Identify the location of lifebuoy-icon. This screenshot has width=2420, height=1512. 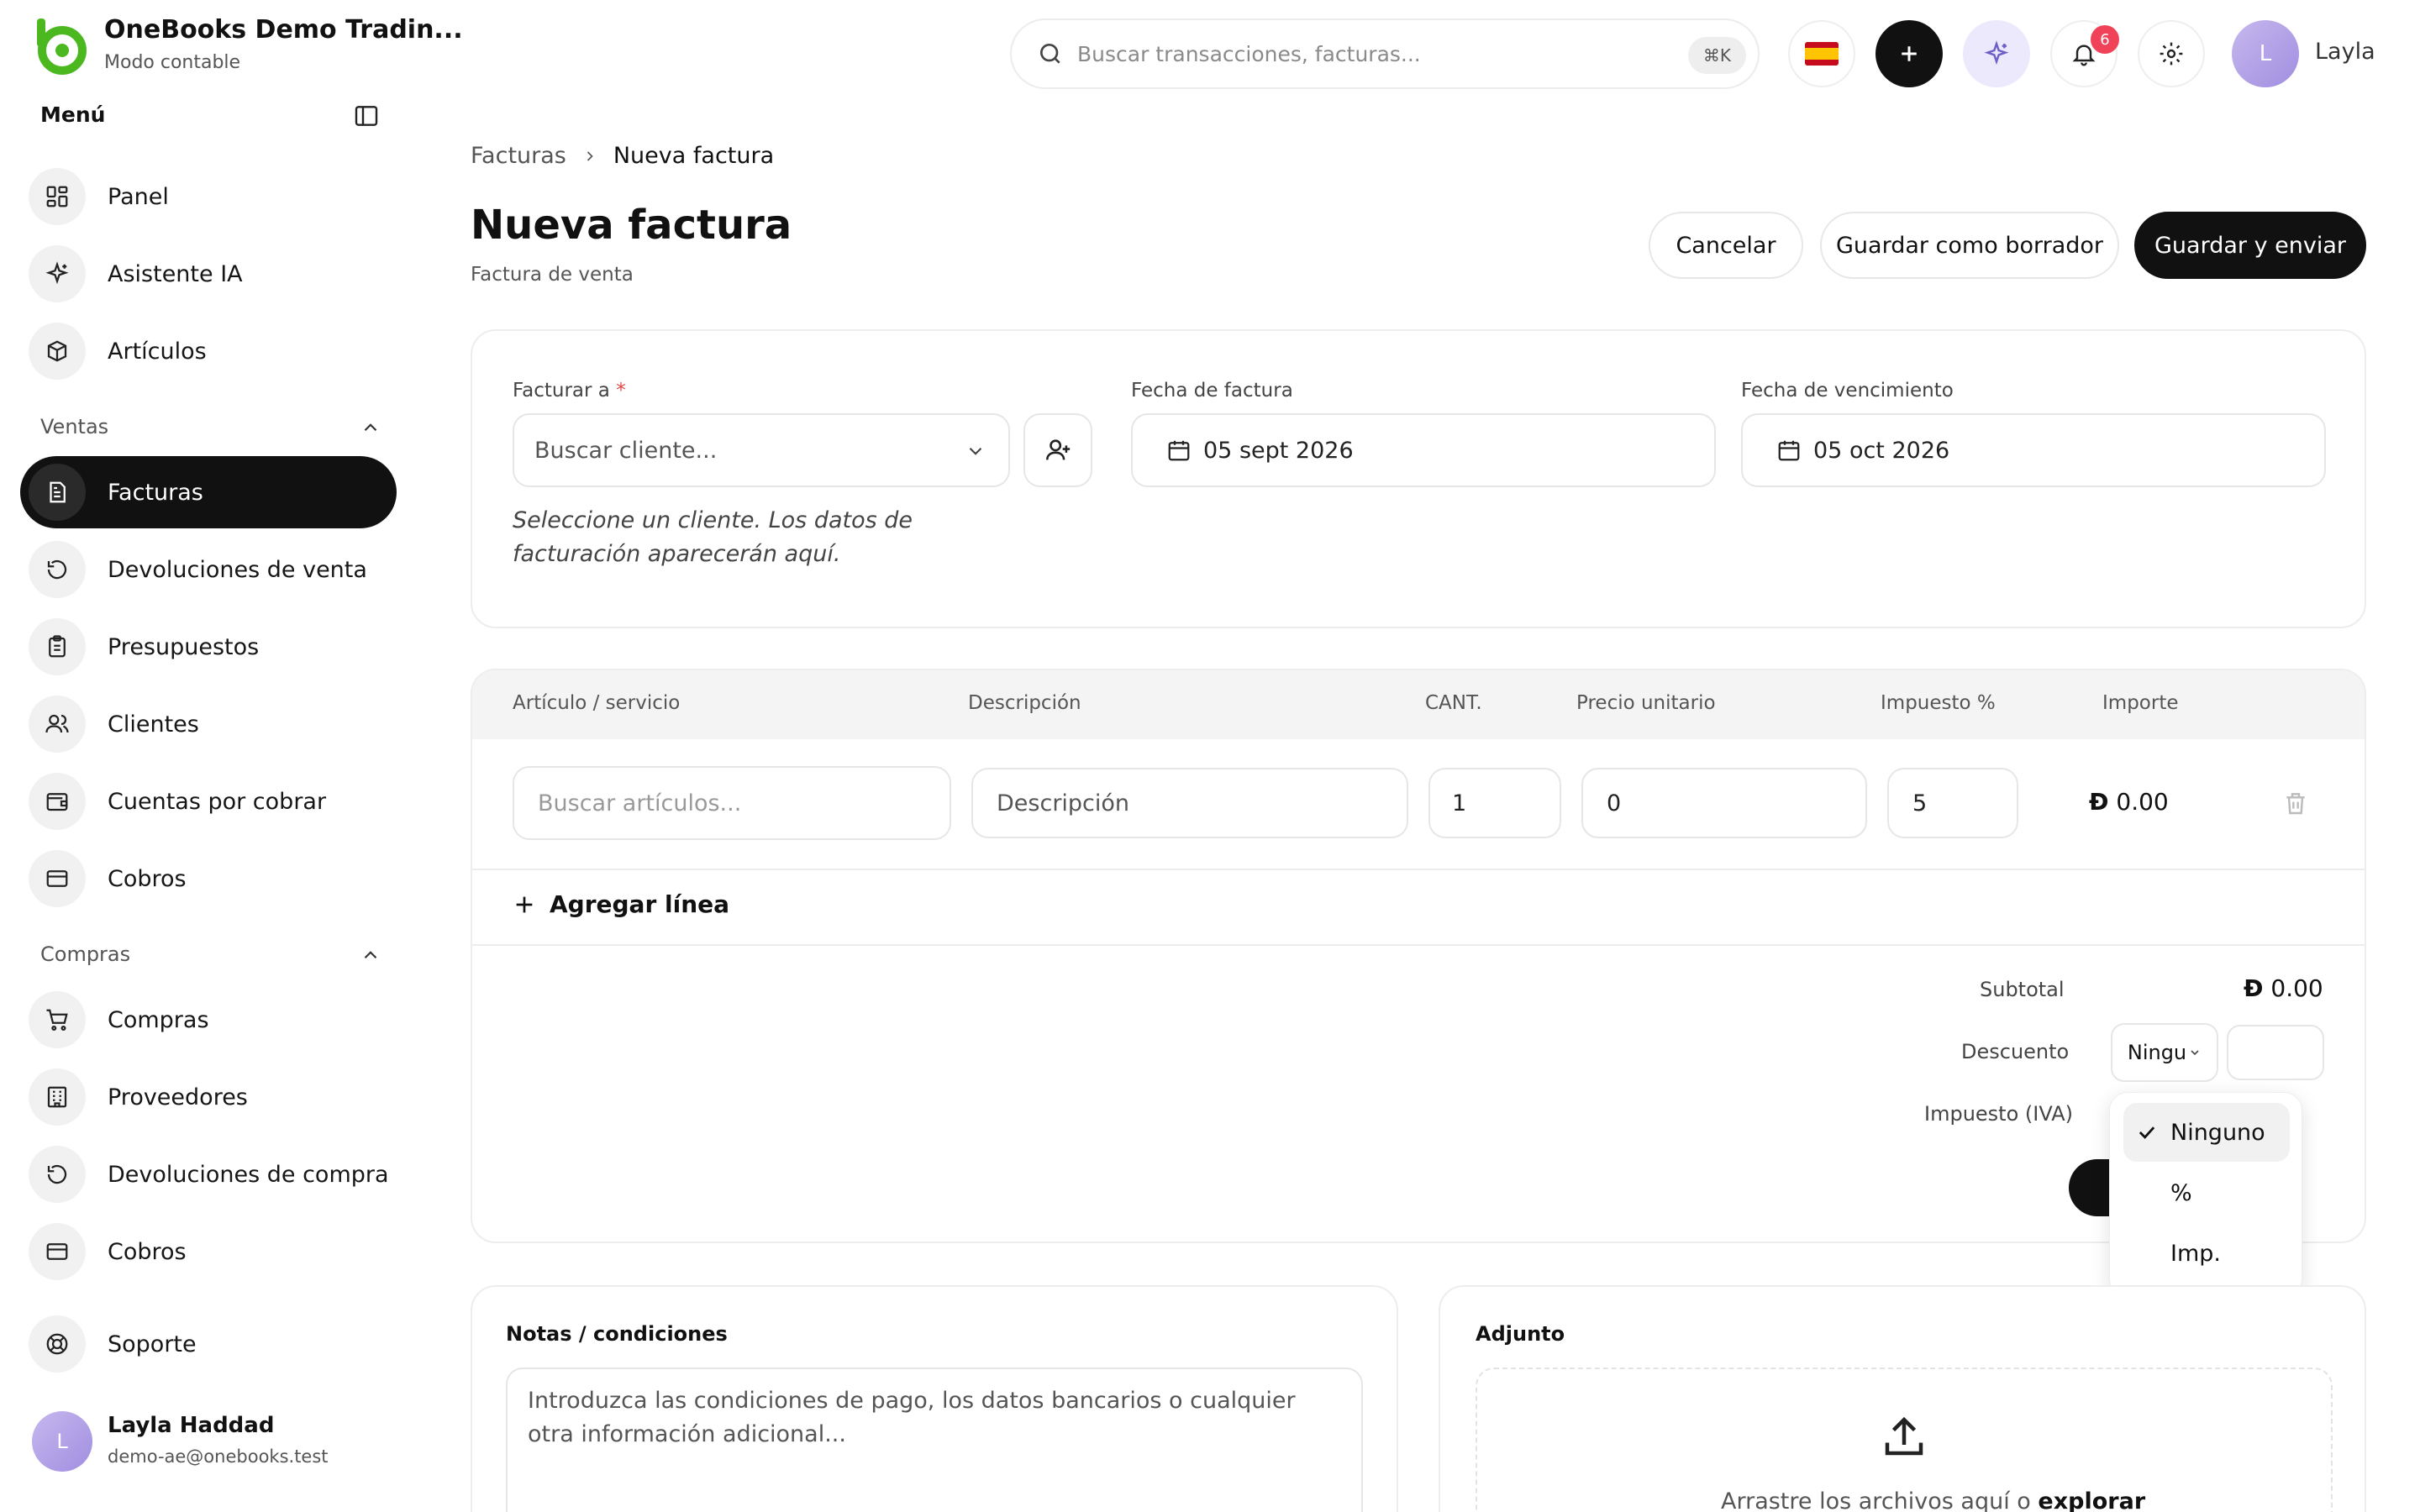
(58, 1344).